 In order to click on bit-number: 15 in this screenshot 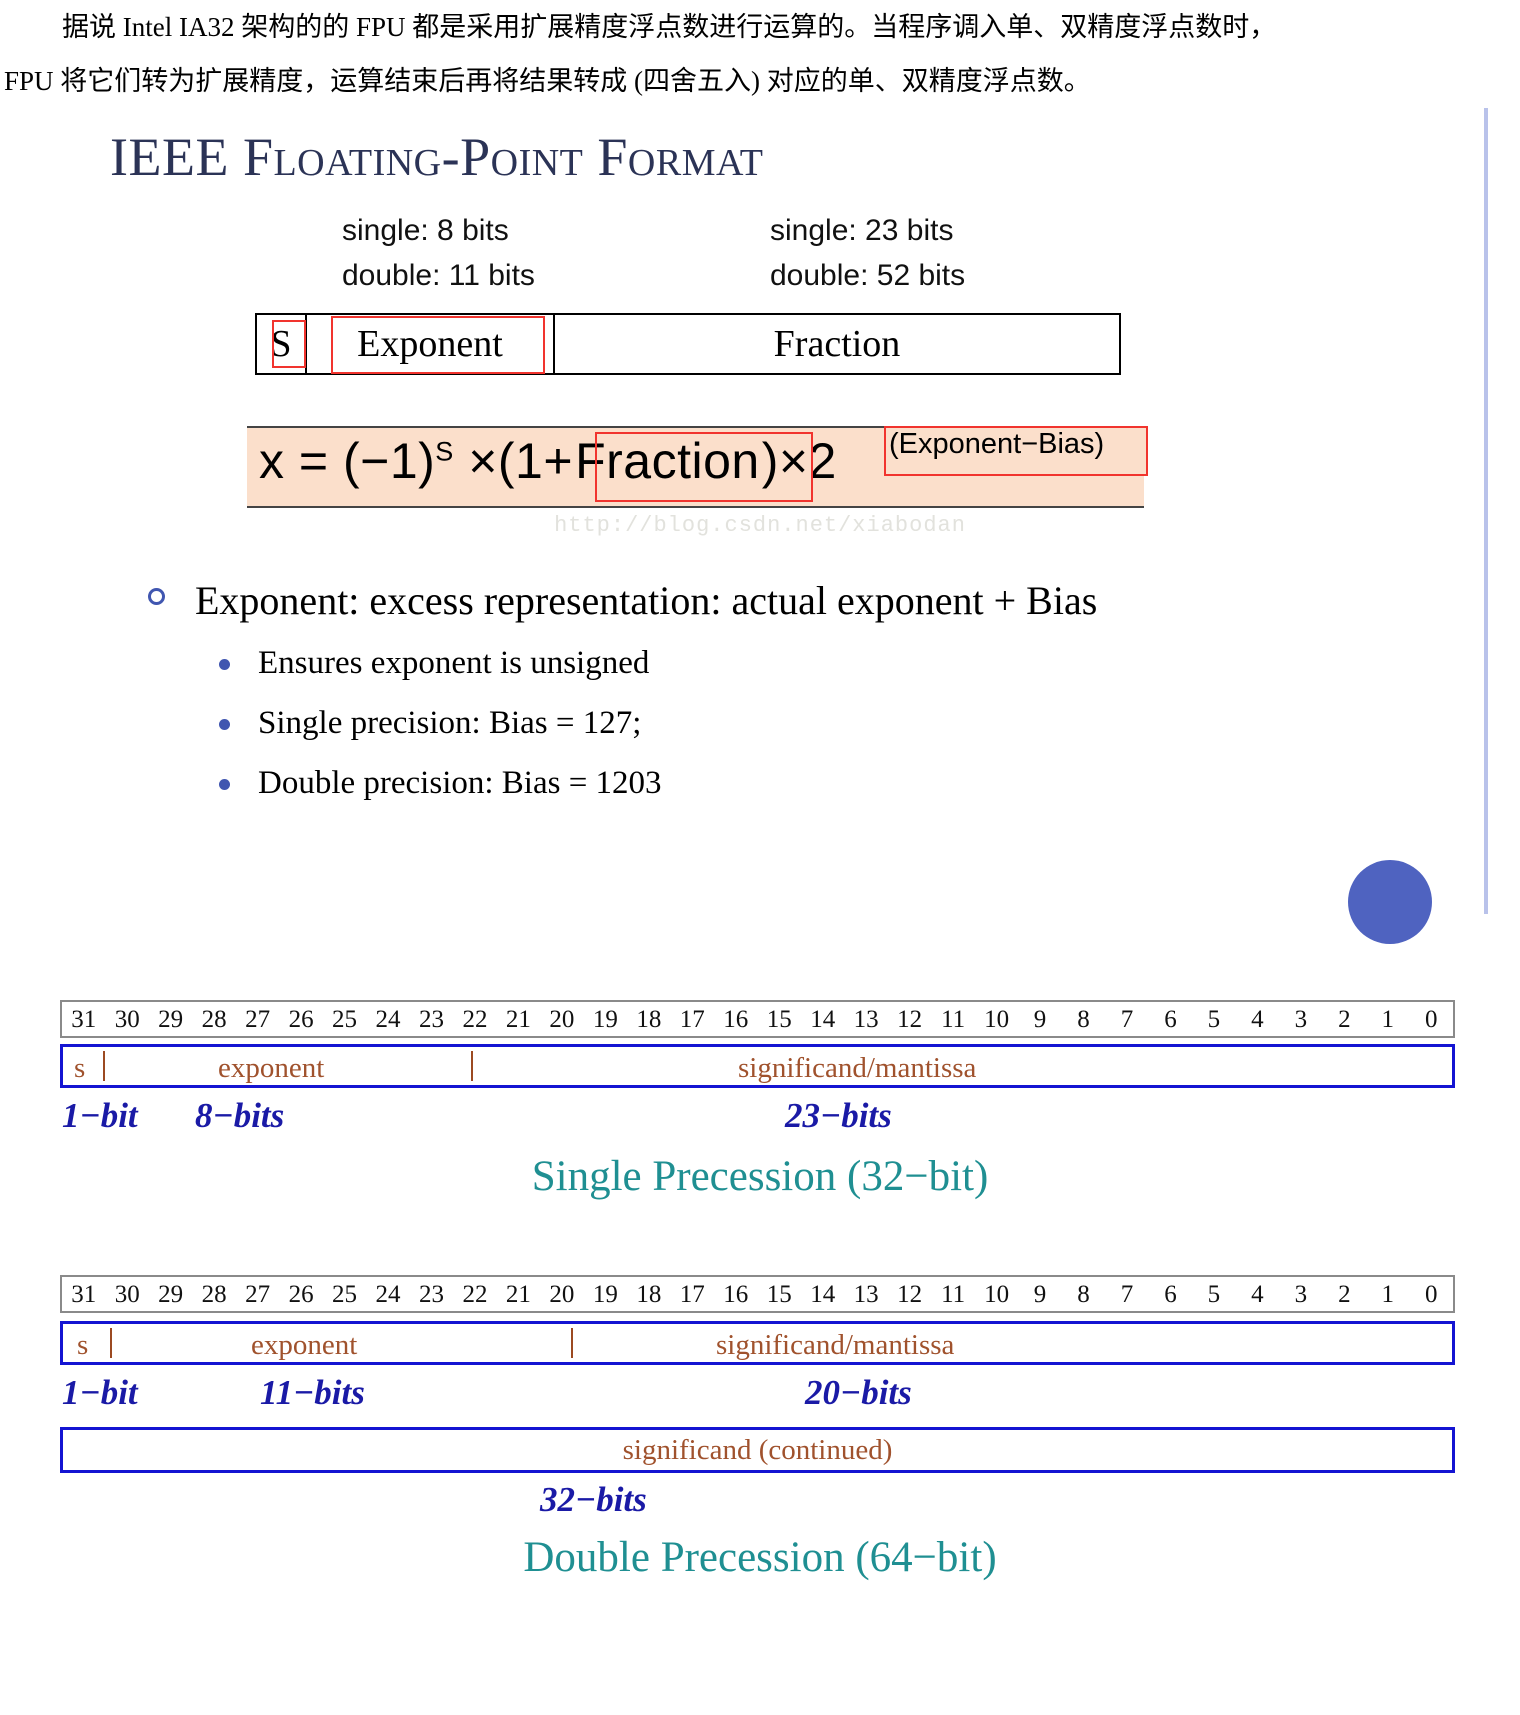, I will do `click(779, 1019)`.